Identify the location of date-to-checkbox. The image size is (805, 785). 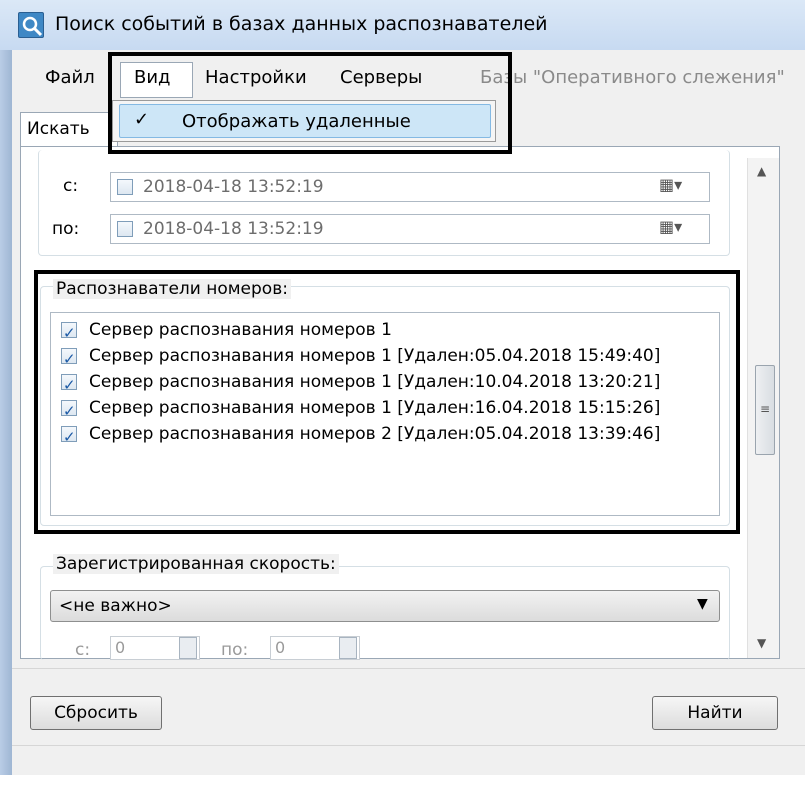
(125, 229).